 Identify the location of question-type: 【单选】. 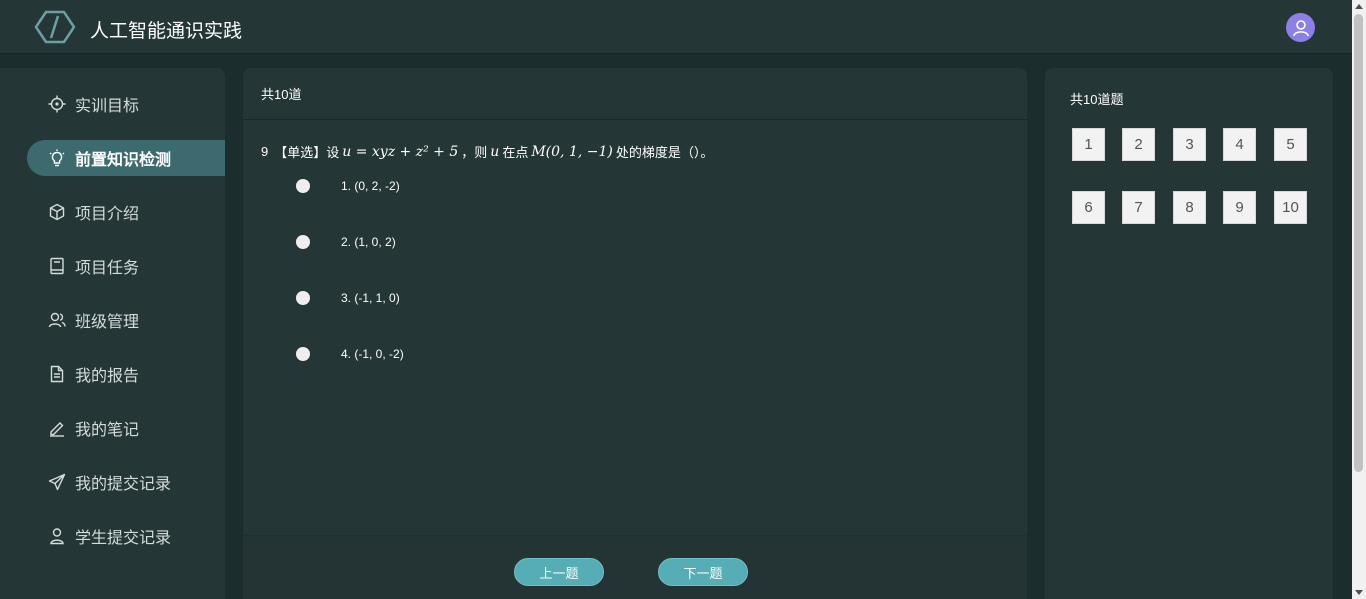
(300, 152).